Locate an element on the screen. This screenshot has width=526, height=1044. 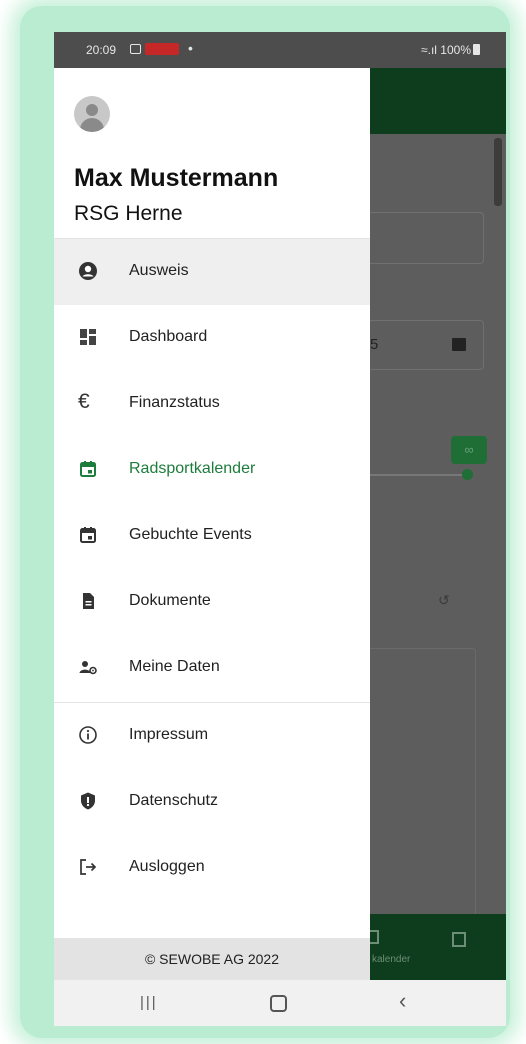
document-icon is located at coordinates (88, 601).